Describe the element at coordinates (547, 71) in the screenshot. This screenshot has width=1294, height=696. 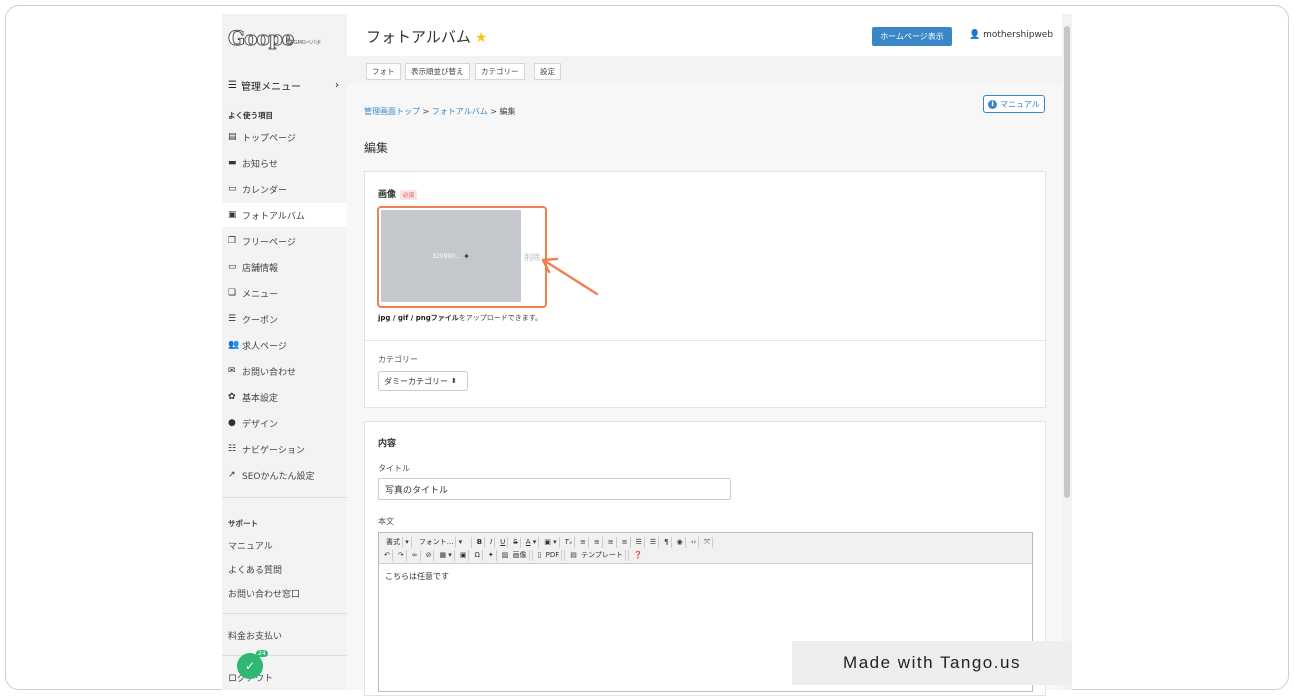
I see `tab-settings: 設定` at that location.